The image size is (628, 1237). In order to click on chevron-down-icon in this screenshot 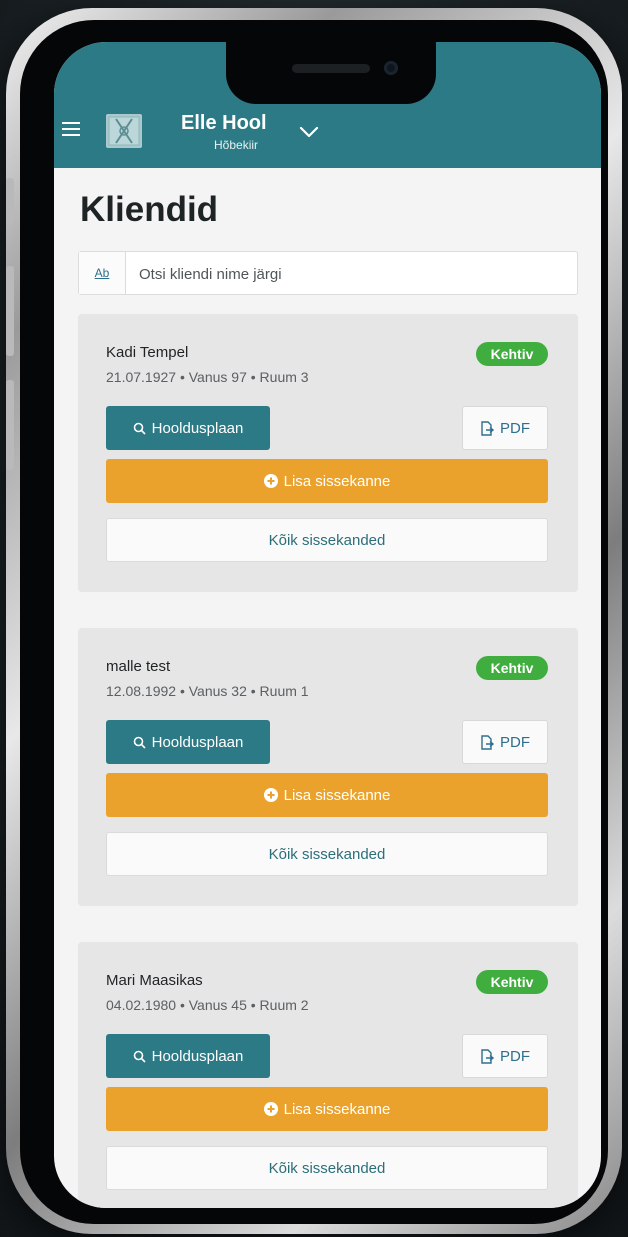, I will do `click(309, 132)`.